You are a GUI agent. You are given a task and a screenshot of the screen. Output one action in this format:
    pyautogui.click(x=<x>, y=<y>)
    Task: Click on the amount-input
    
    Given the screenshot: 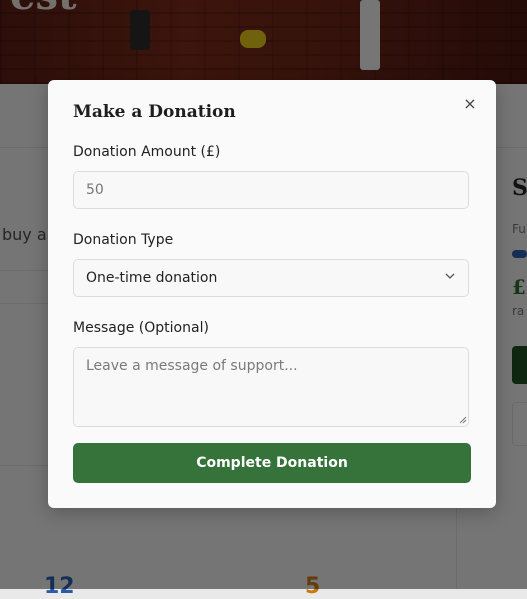 What is the action you would take?
    pyautogui.click(x=271, y=190)
    